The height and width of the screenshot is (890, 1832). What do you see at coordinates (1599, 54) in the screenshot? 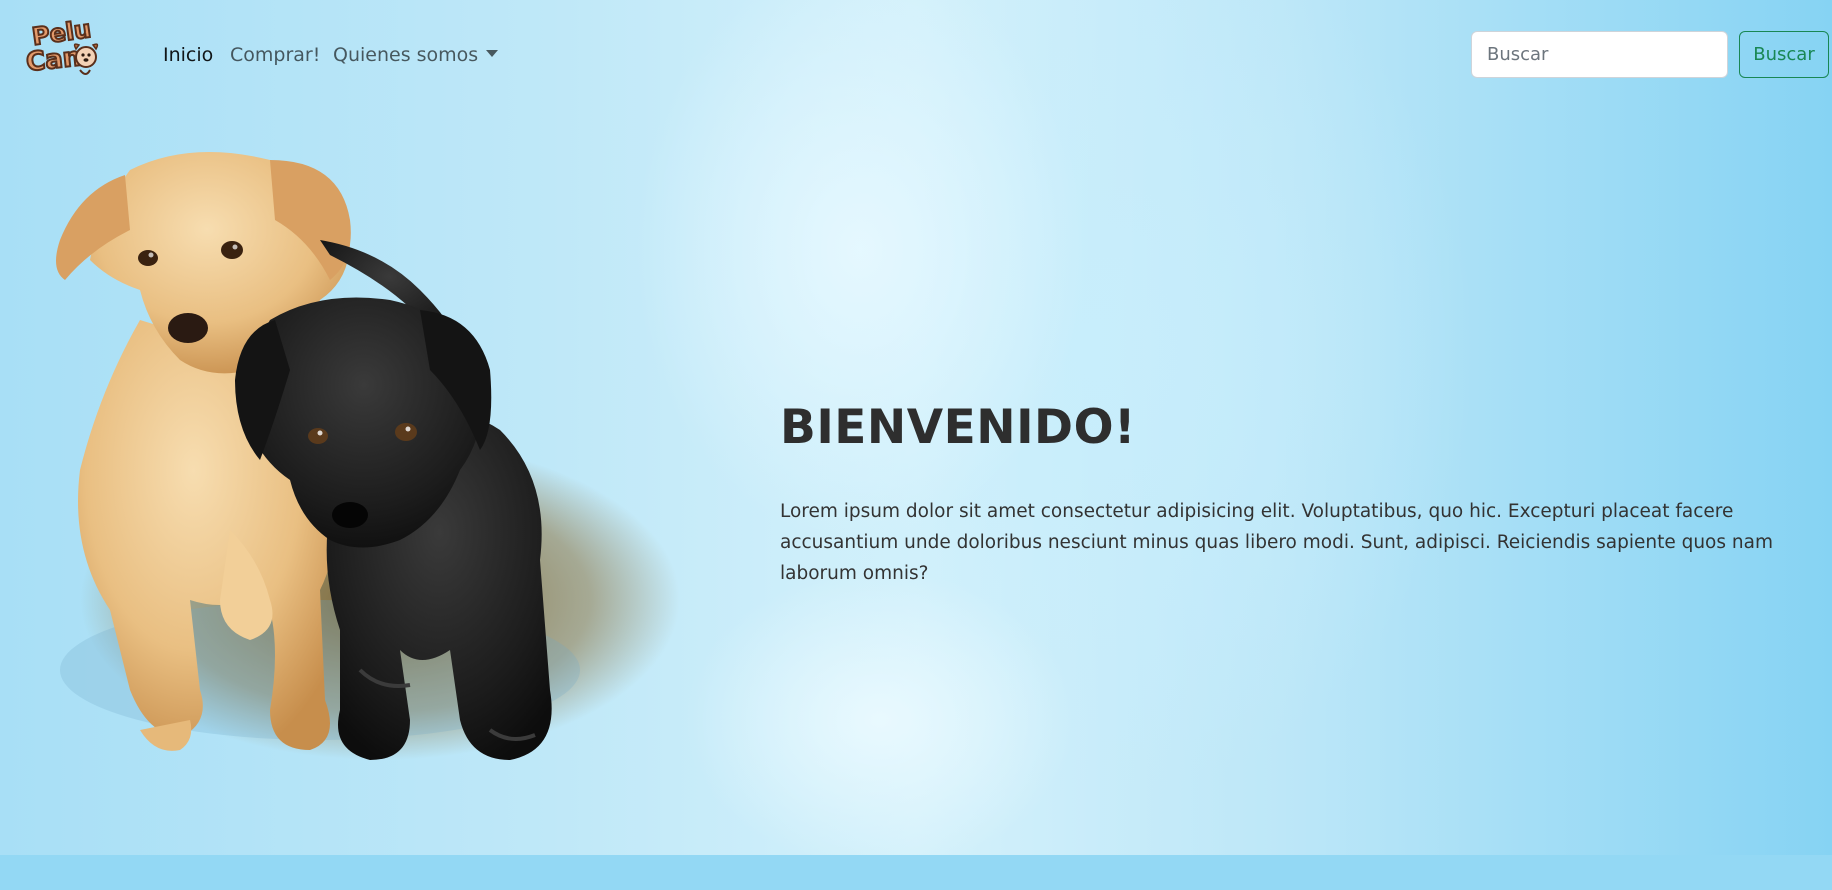
I see `search-input` at bounding box center [1599, 54].